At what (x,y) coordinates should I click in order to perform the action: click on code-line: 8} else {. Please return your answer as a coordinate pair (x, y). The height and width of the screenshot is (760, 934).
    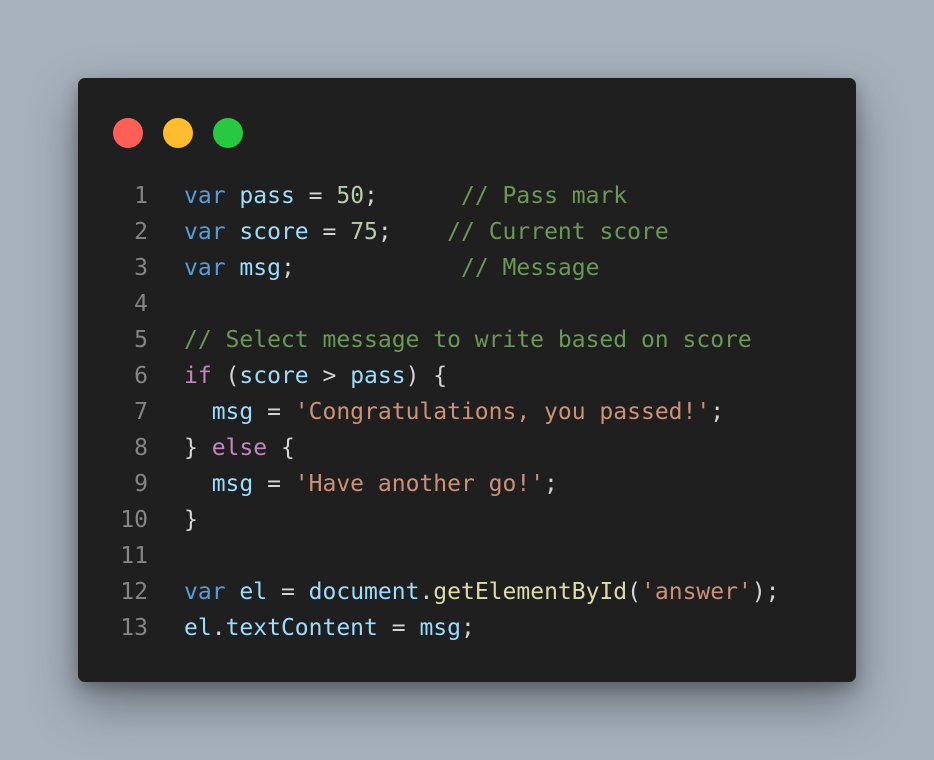
    Looking at the image, I should click on (467, 448).